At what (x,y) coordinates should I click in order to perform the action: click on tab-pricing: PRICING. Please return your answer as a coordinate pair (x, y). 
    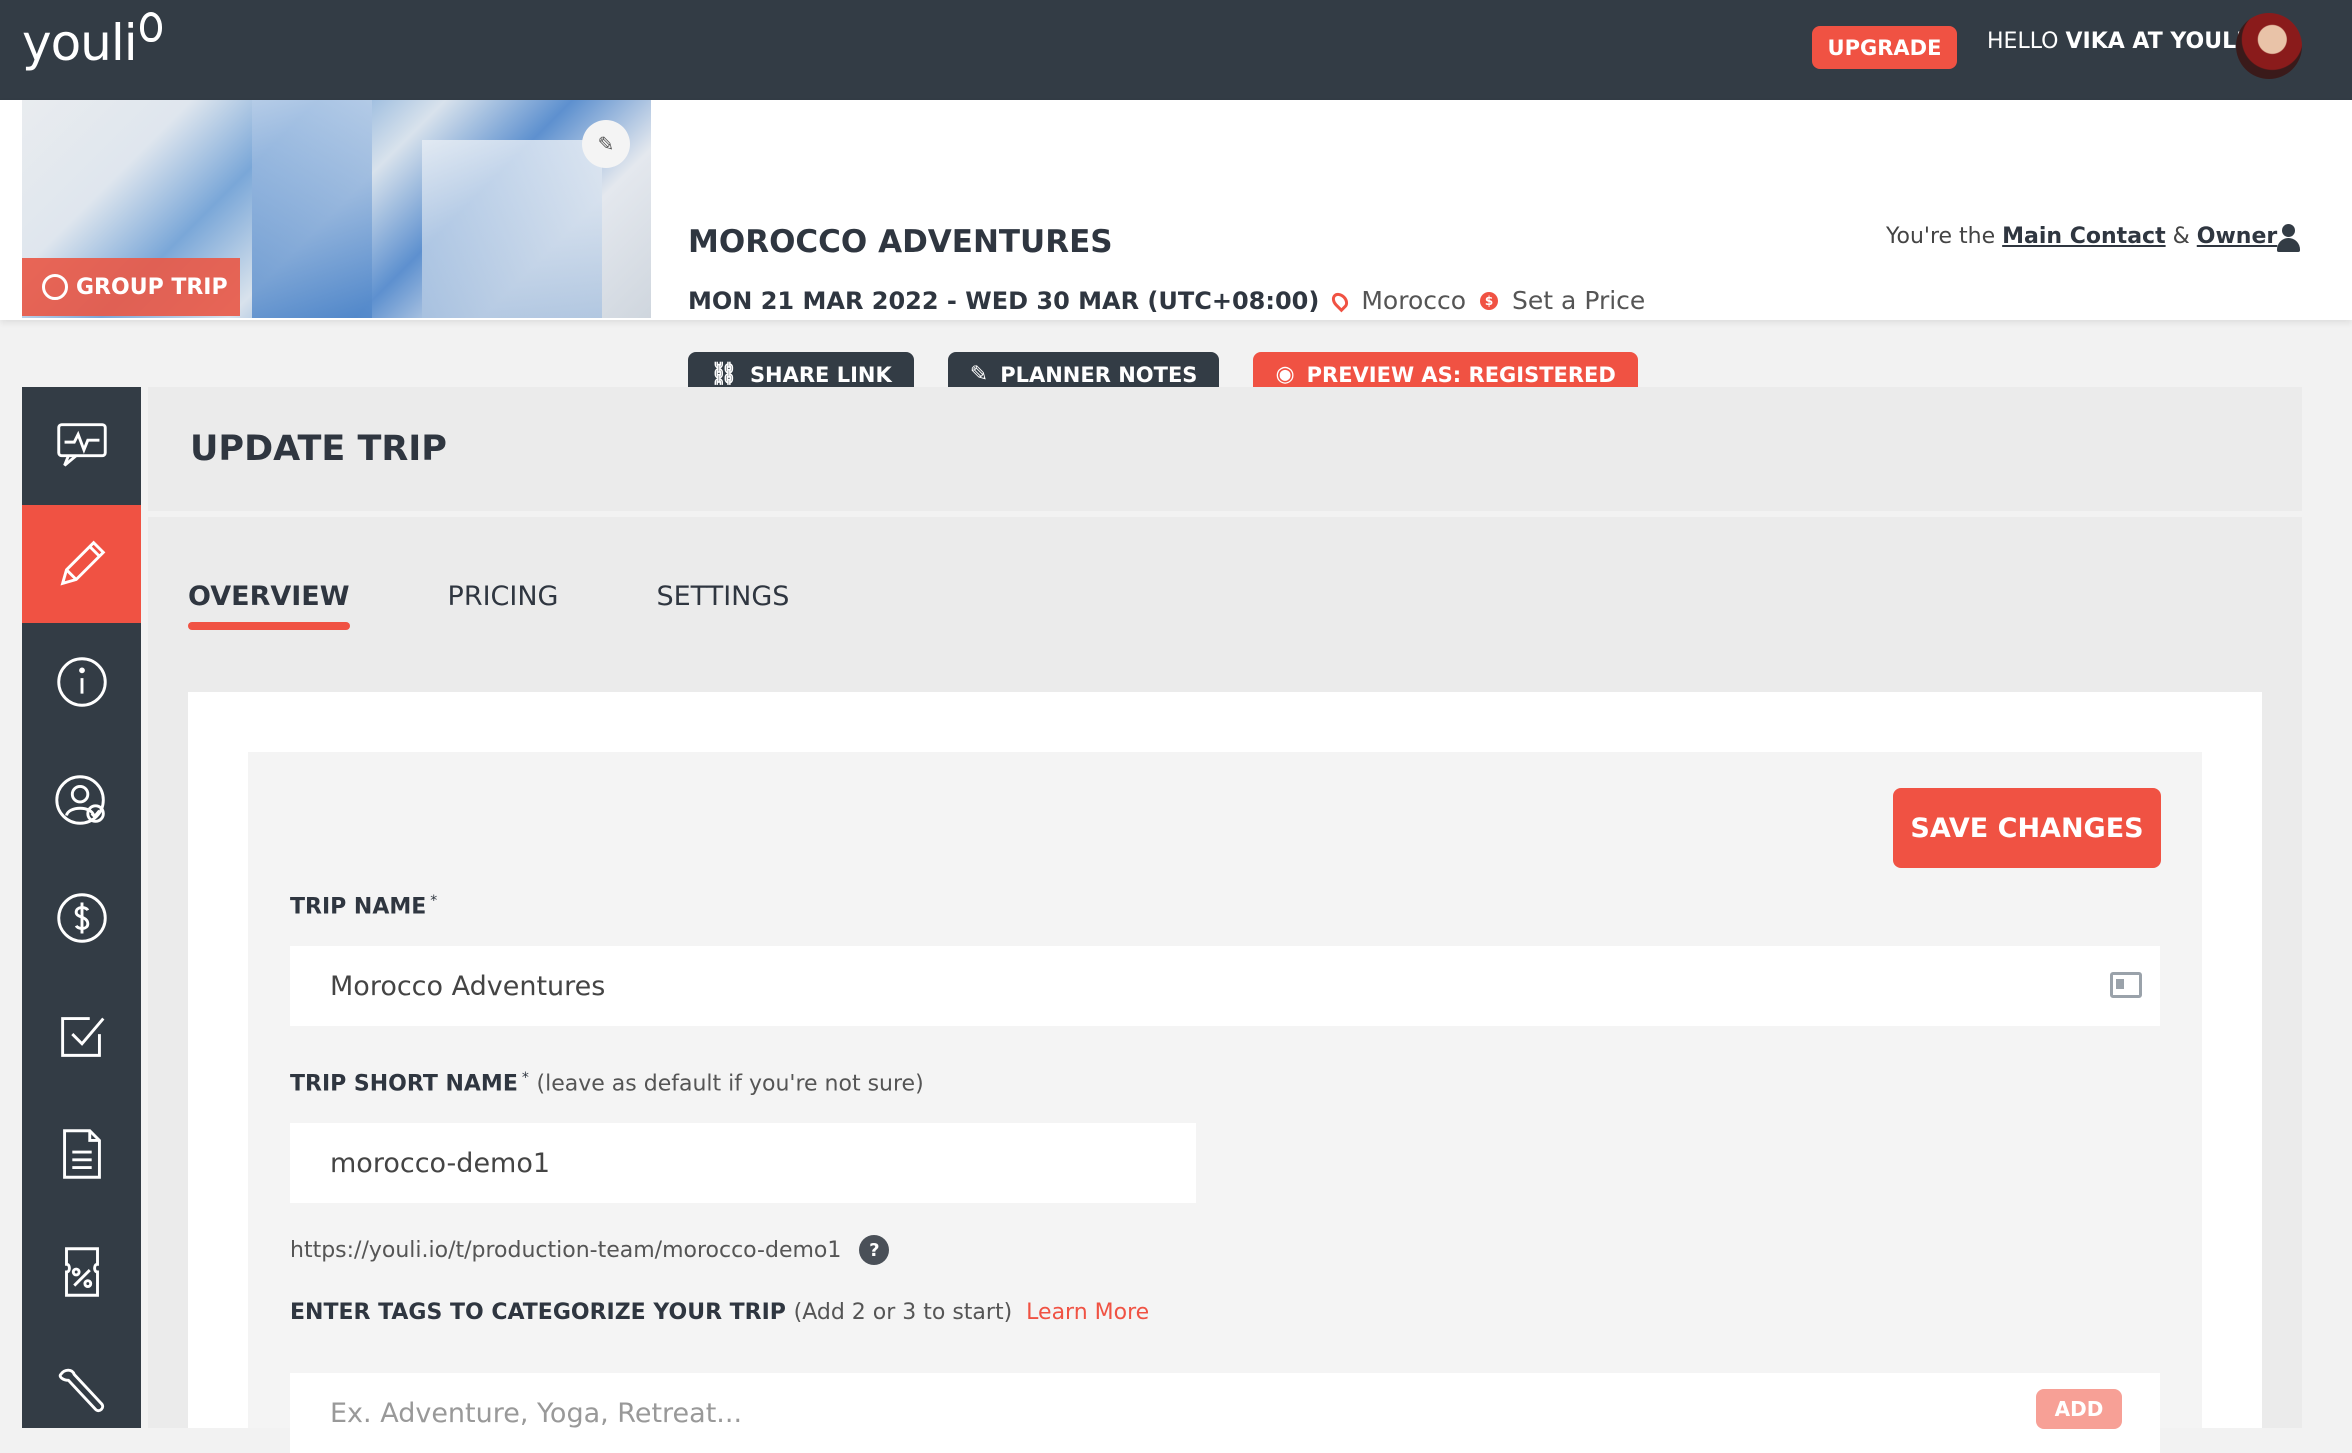
    Looking at the image, I should click on (503, 605).